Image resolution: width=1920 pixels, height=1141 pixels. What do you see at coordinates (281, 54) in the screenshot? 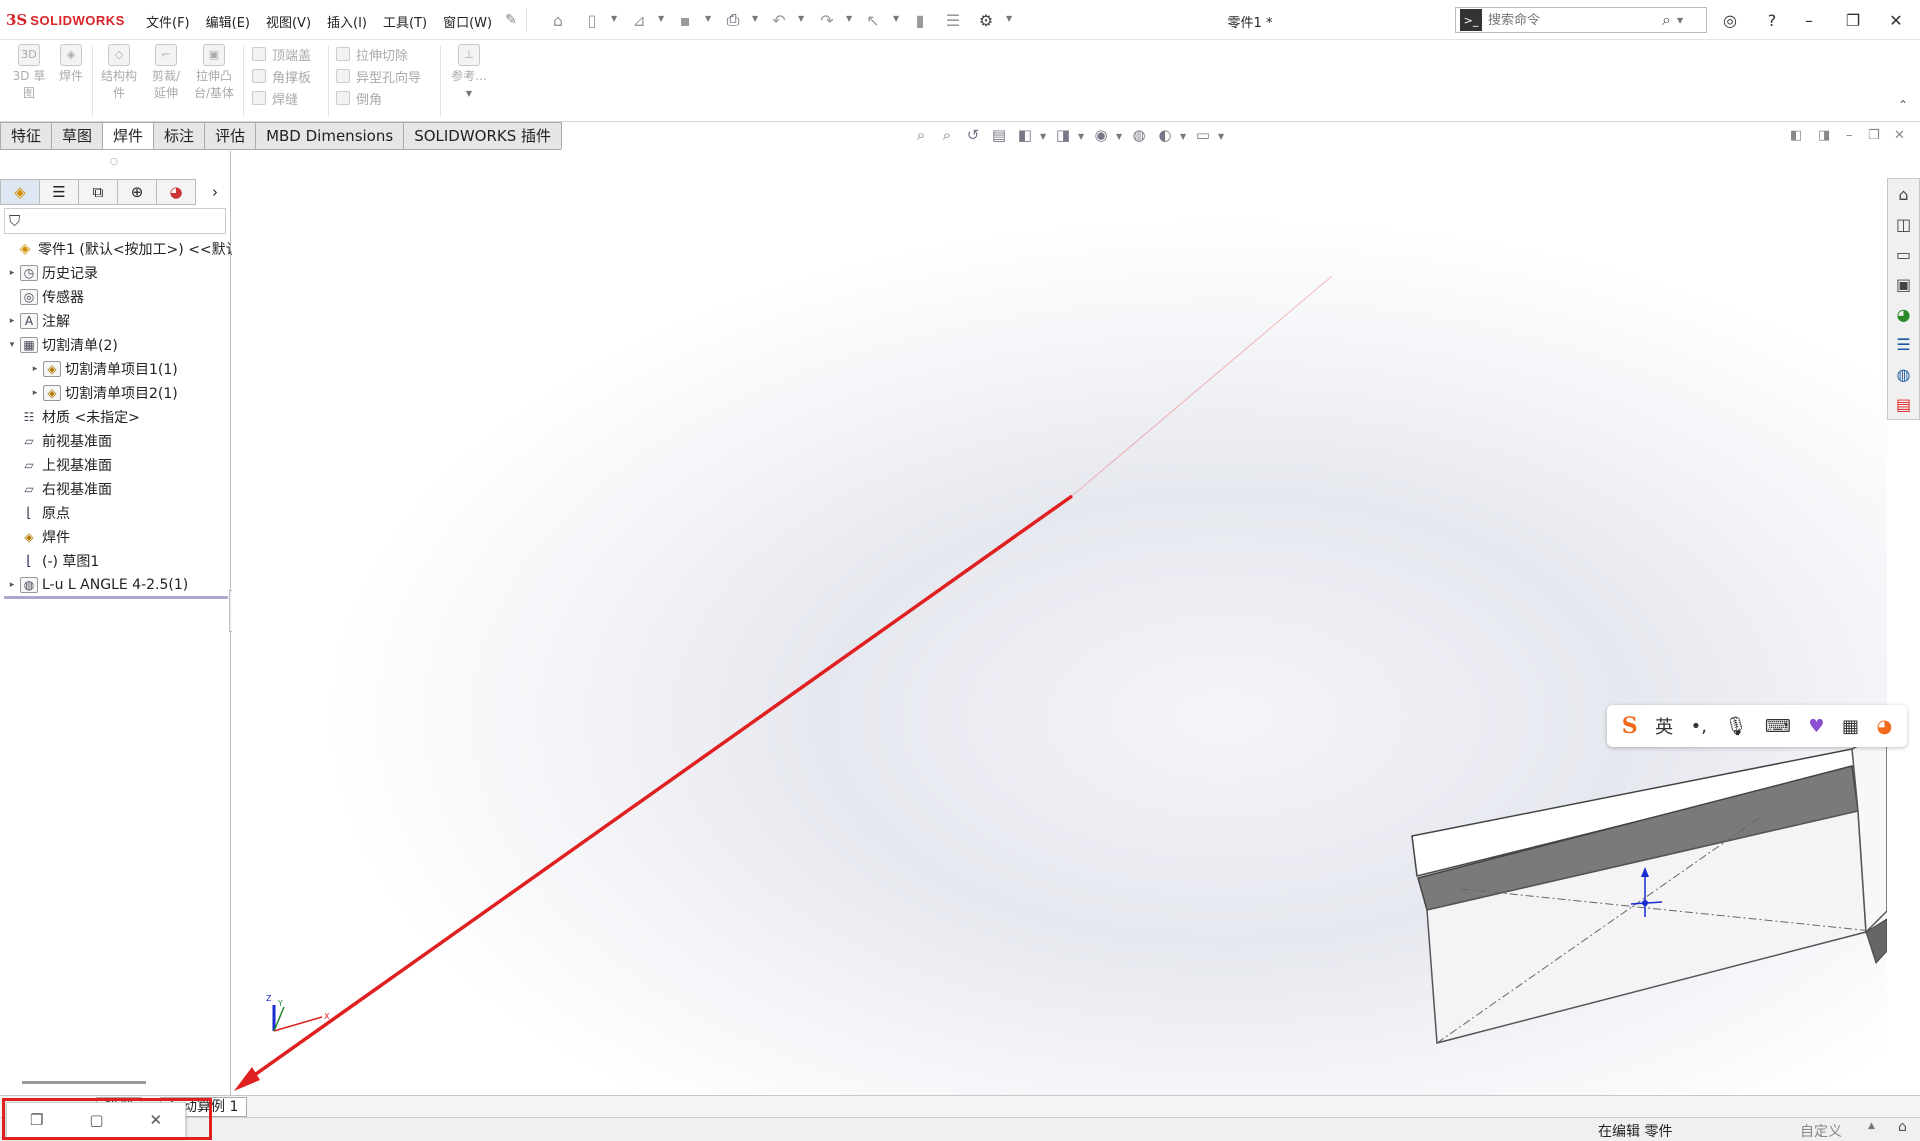
I see `end-cap-button: 顶端盖` at bounding box center [281, 54].